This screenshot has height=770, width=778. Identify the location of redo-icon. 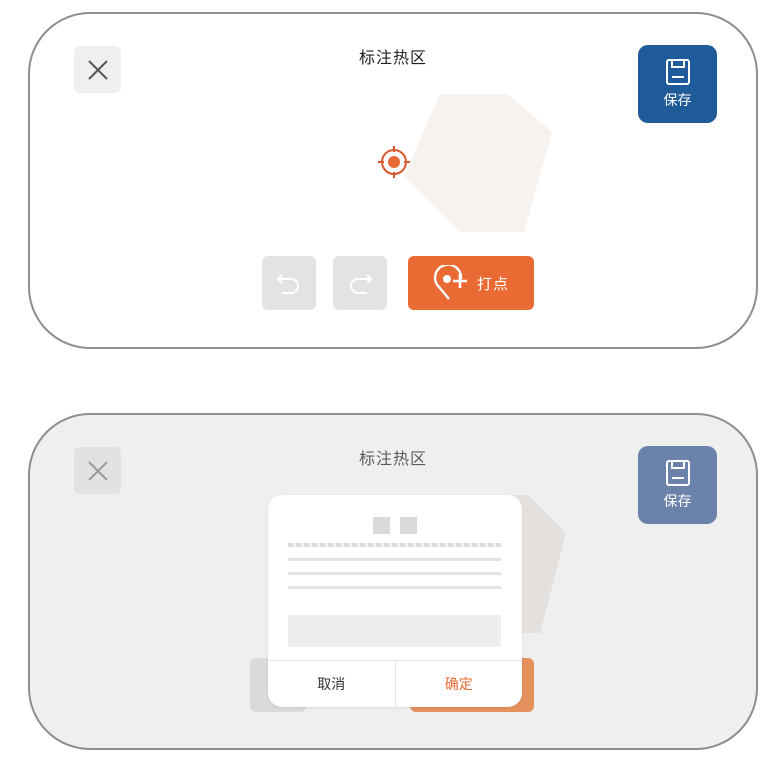
(361, 284).